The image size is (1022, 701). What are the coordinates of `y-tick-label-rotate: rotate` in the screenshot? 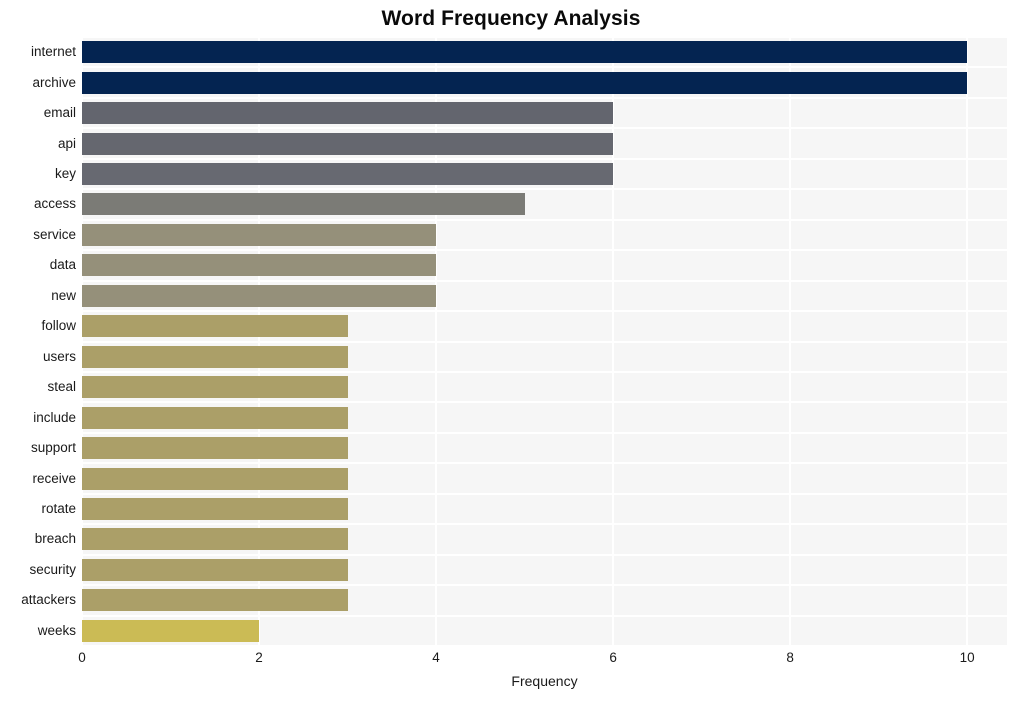 It's located at (58, 508).